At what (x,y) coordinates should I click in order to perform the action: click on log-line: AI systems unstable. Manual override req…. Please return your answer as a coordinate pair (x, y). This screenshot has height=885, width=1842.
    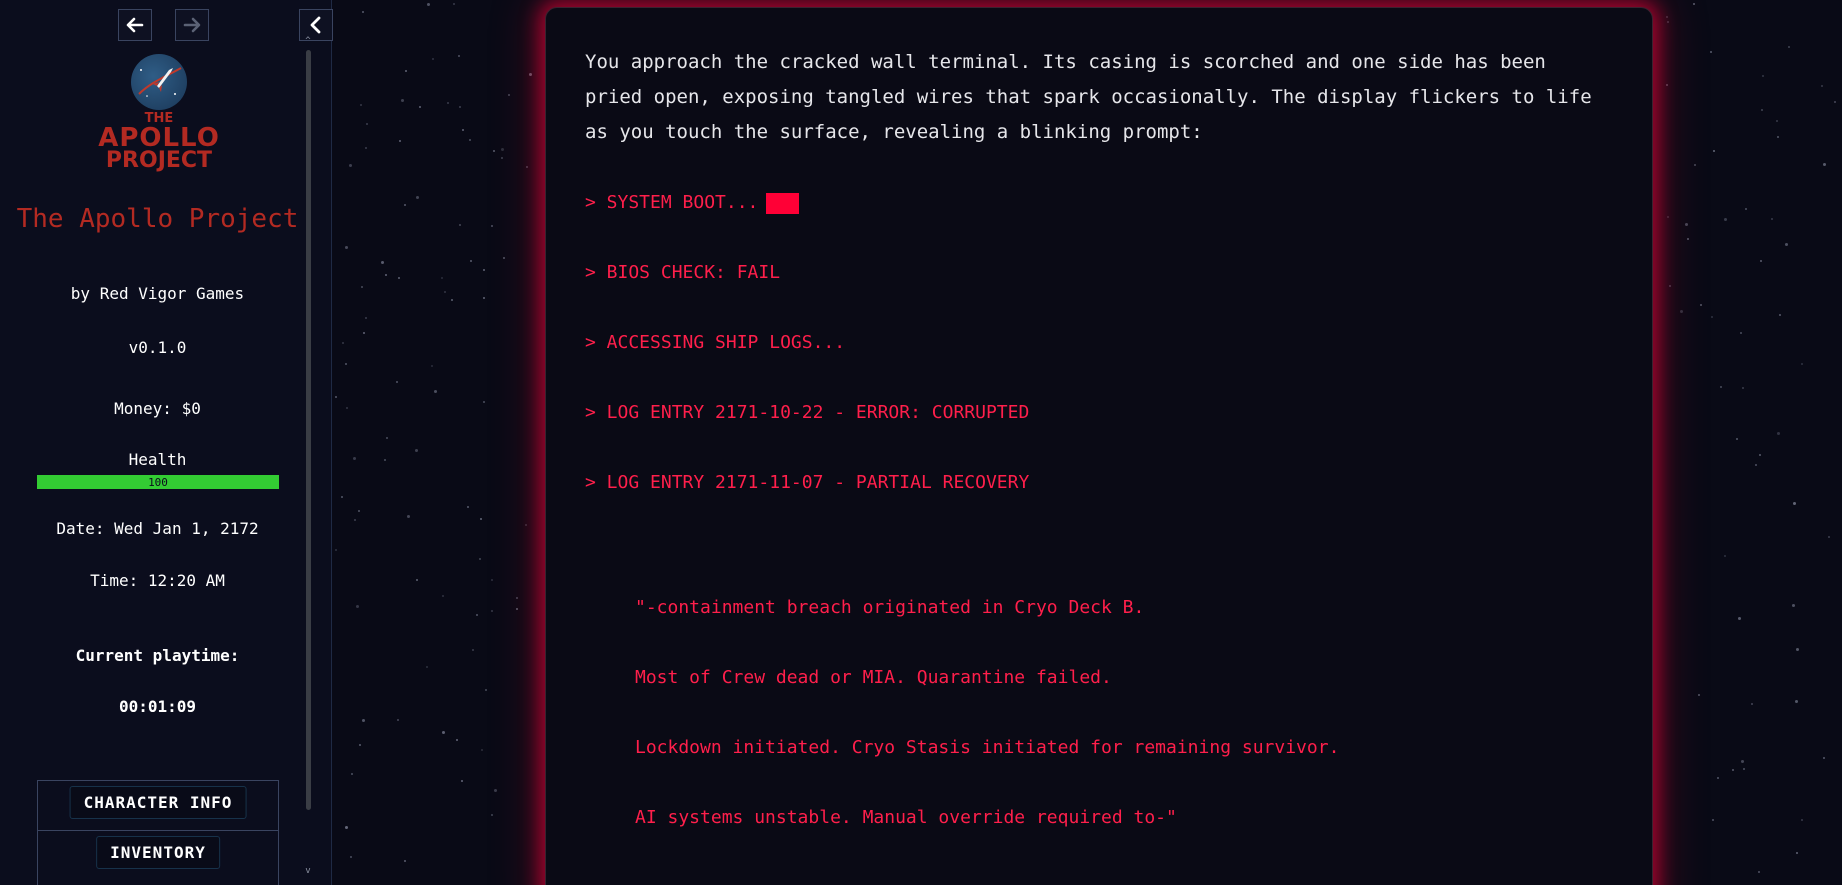
    Looking at the image, I should click on (906, 817).